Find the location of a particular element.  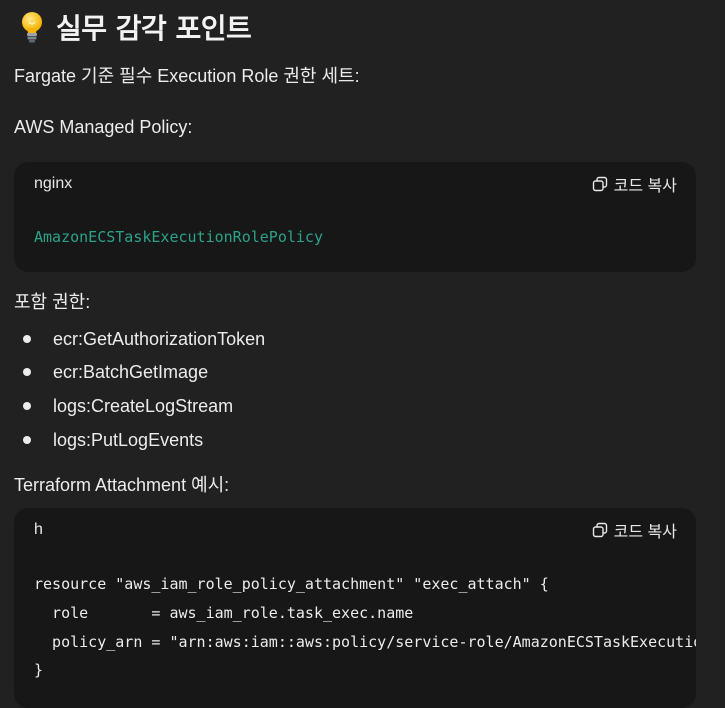

code-line: role = aws_iam_role.task_exec.name is located at coordinates (224, 613).